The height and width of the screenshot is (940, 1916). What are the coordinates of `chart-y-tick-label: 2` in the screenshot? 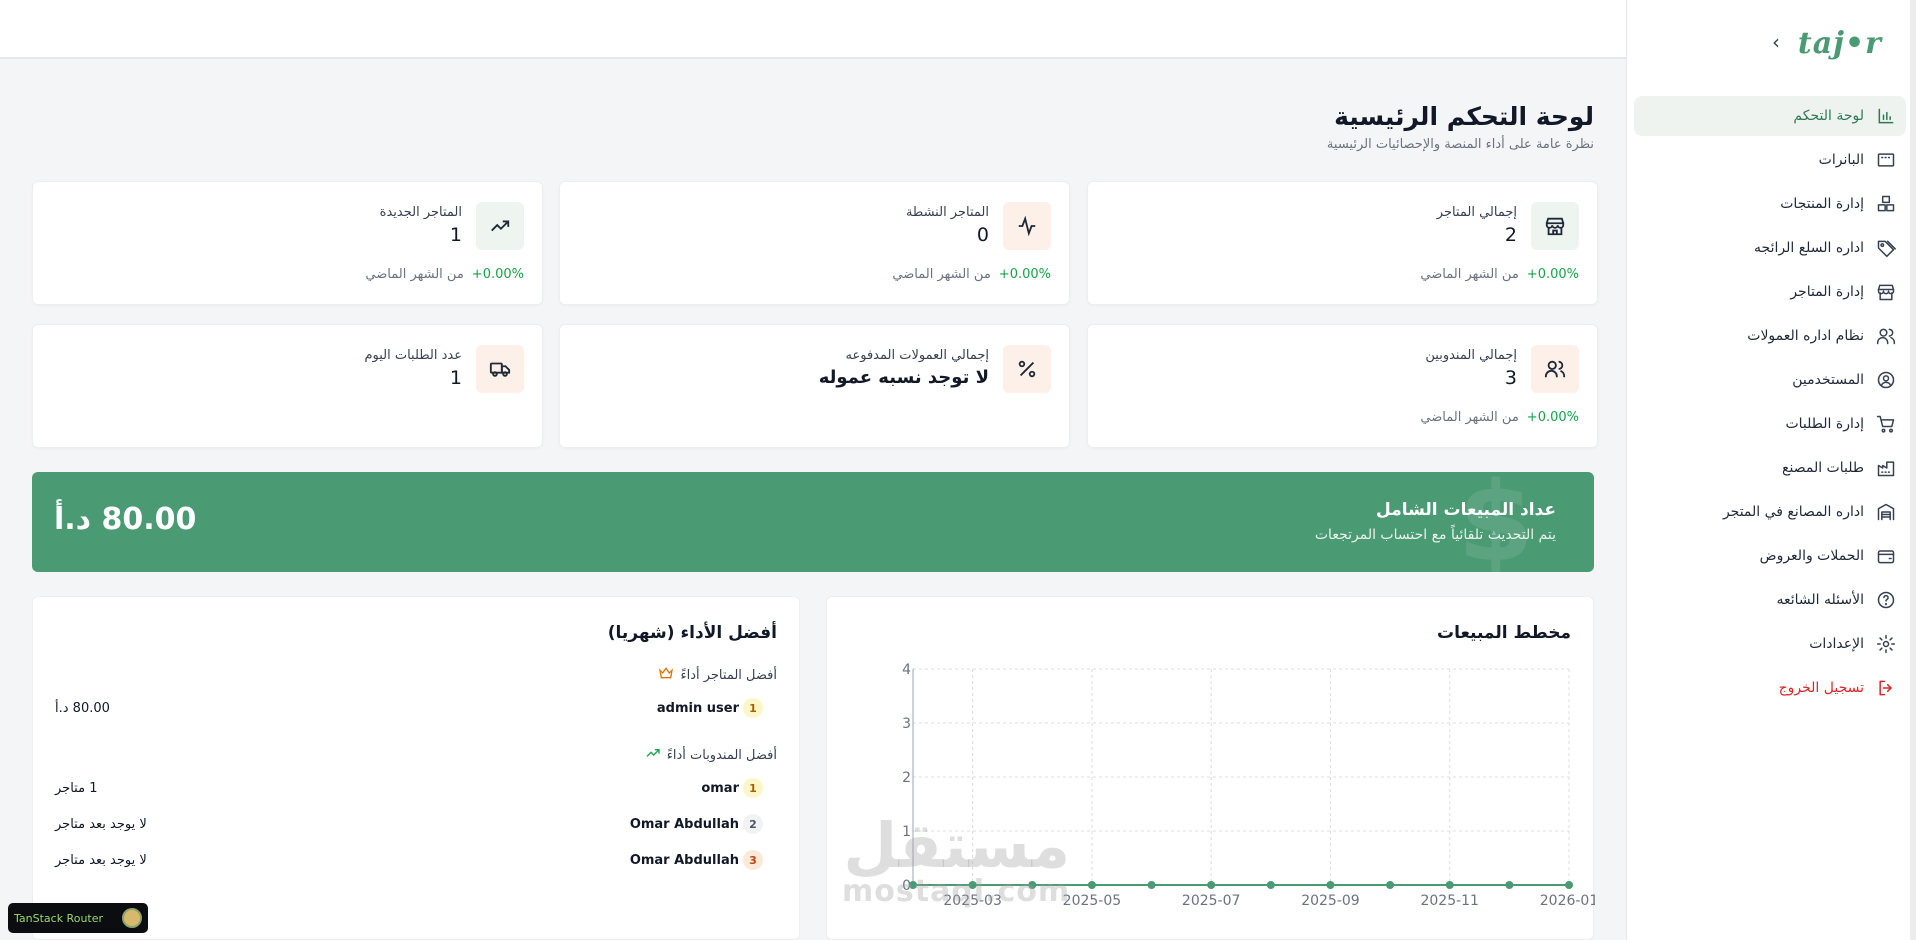 It's located at (906, 778).